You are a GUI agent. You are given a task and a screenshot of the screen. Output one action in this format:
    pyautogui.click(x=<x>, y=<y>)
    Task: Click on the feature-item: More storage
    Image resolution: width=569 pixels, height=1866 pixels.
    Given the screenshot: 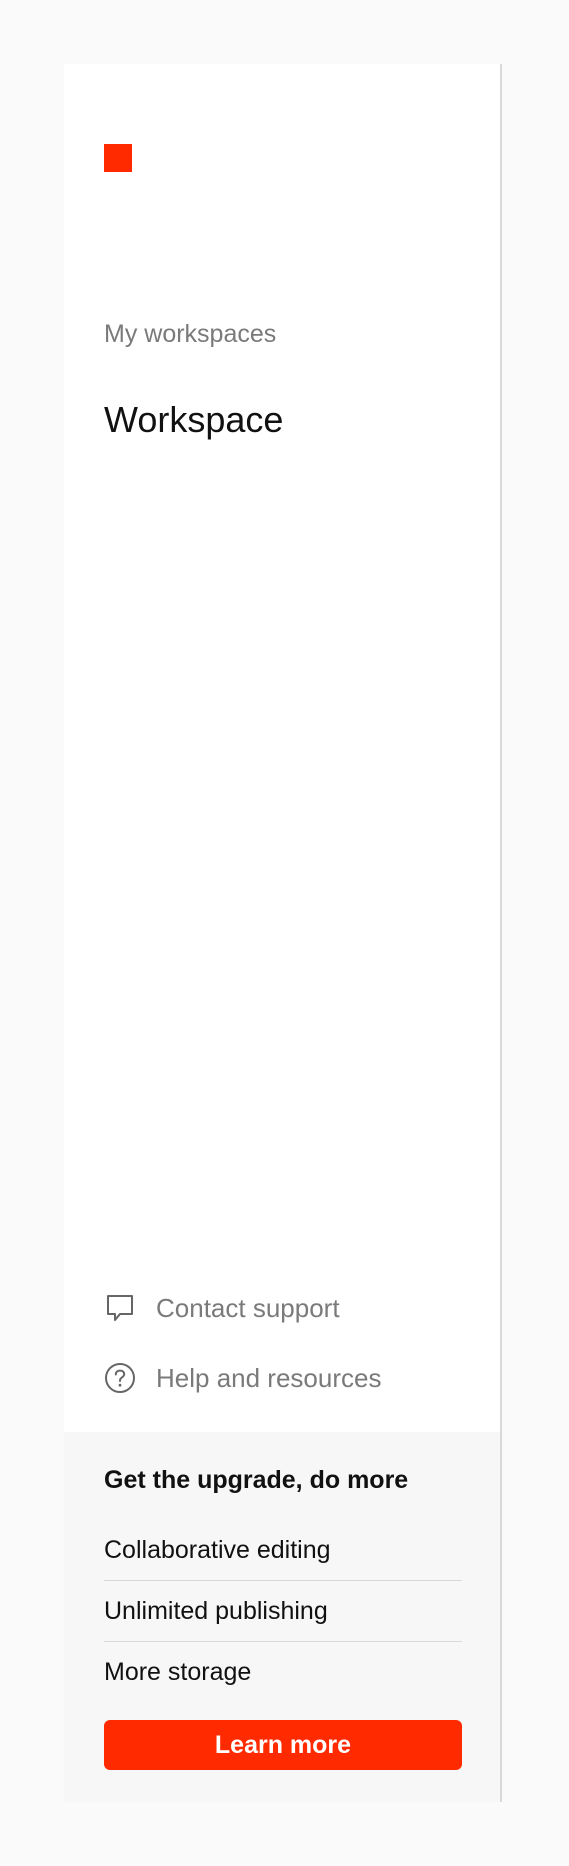 What is the action you would take?
    pyautogui.click(x=178, y=1672)
    